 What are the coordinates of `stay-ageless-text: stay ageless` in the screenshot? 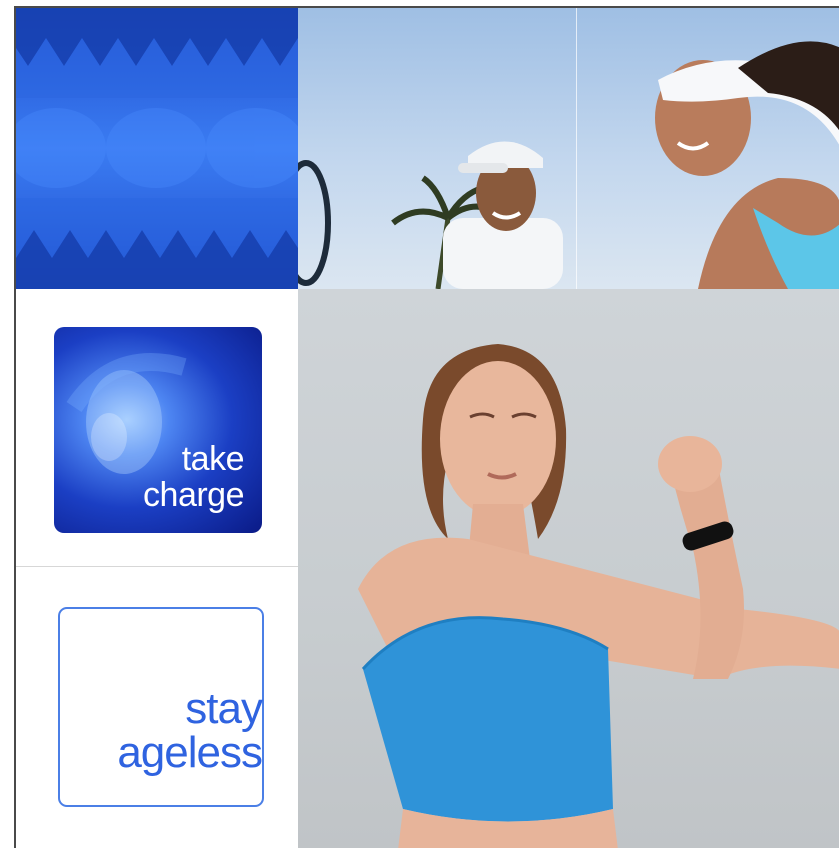 It's located at (190, 730).